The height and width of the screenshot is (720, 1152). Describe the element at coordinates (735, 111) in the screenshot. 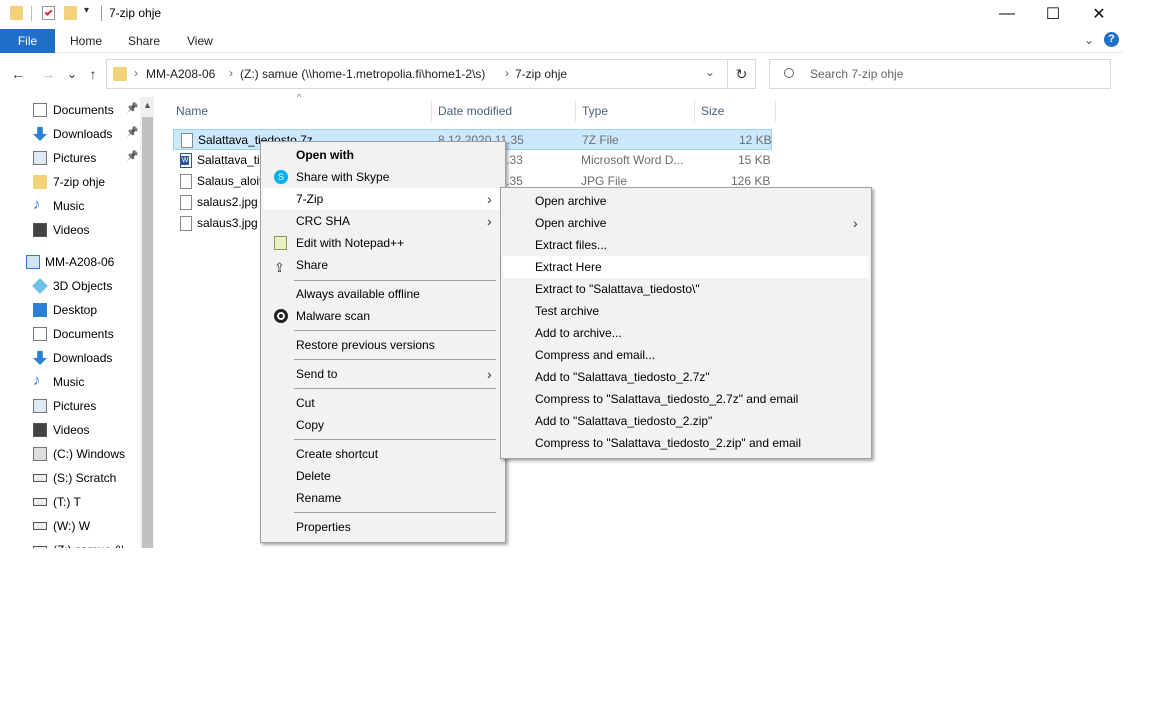

I see `column-header-size: Size` at that location.